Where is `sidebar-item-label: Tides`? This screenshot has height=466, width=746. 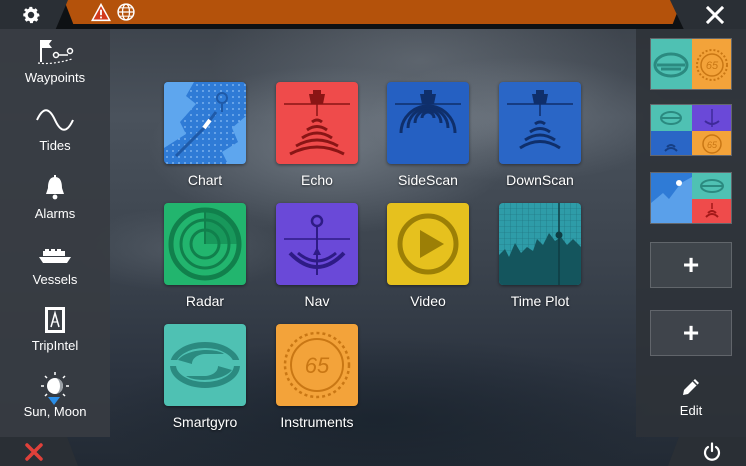
sidebar-item-label: Tides is located at coordinates (55, 145).